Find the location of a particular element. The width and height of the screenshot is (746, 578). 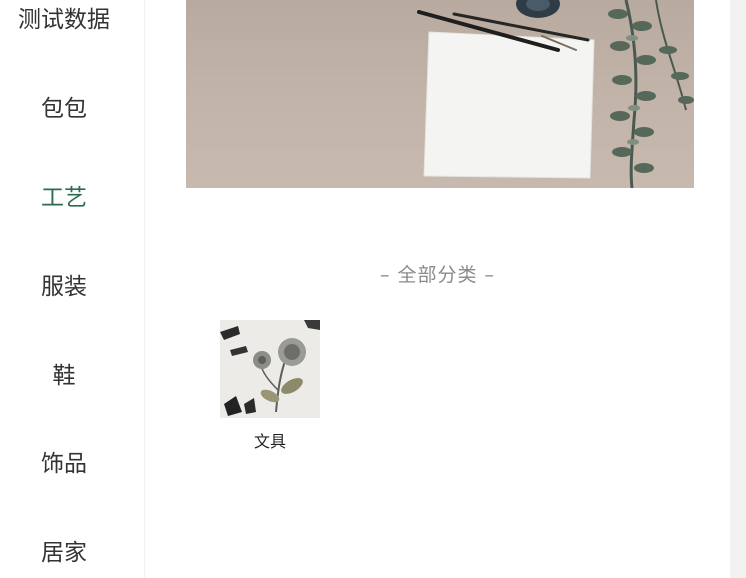

all-categories-heading: – 全部分类 – is located at coordinates (437, 275).